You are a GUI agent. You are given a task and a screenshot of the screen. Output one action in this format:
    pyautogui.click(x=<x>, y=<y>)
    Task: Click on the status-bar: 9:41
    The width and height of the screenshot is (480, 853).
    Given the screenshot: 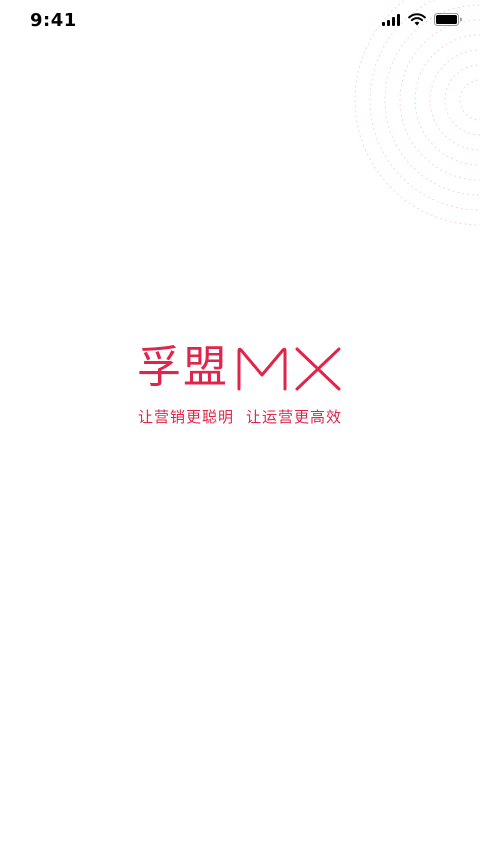 What is the action you would take?
    pyautogui.click(x=240, y=22)
    